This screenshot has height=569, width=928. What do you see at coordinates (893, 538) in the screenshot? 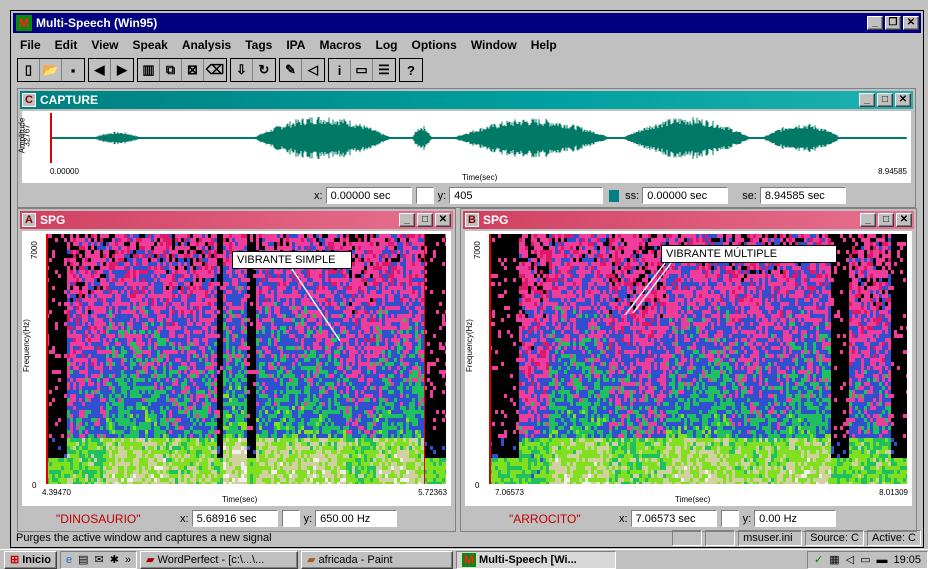
I see `status-active: Active: C` at bounding box center [893, 538].